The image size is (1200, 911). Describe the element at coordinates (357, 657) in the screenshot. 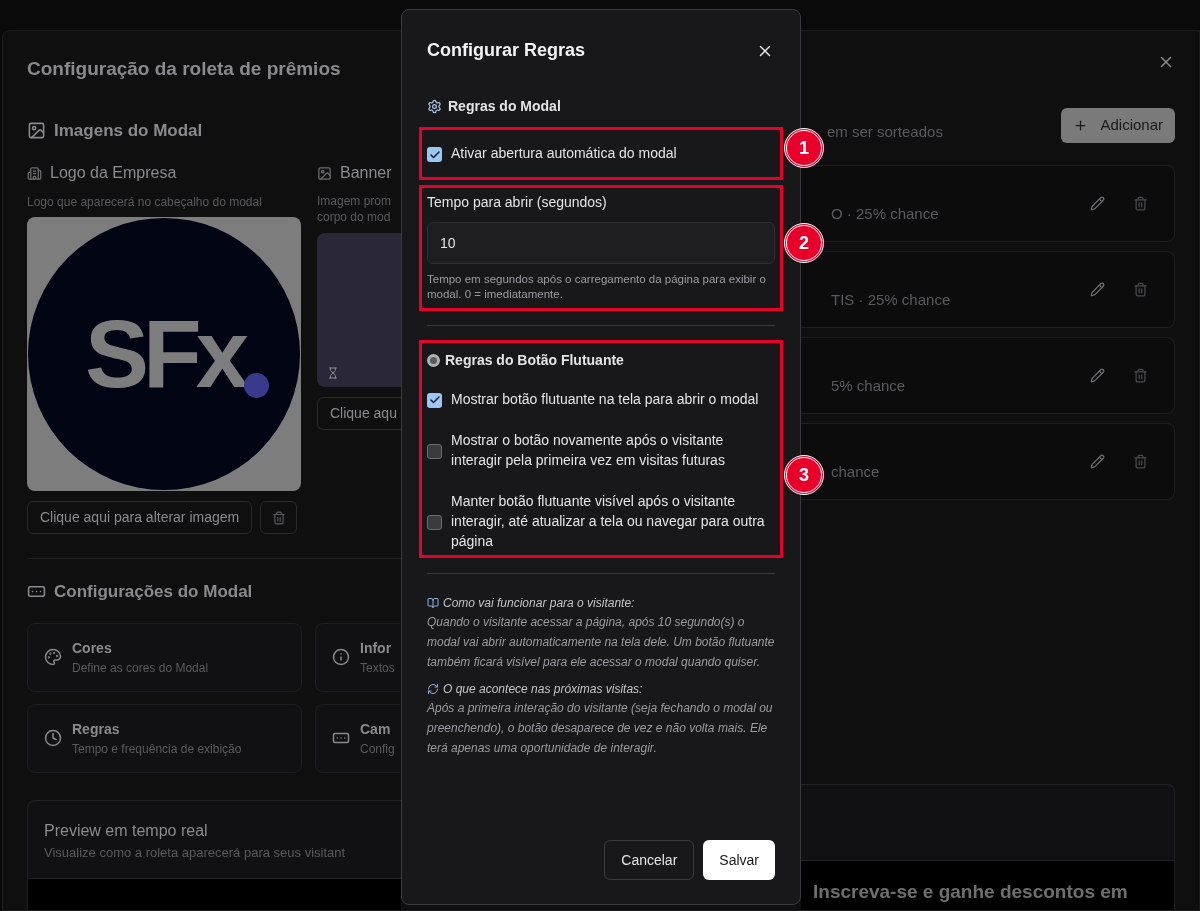

I see `settings-card: Infor Textos` at that location.